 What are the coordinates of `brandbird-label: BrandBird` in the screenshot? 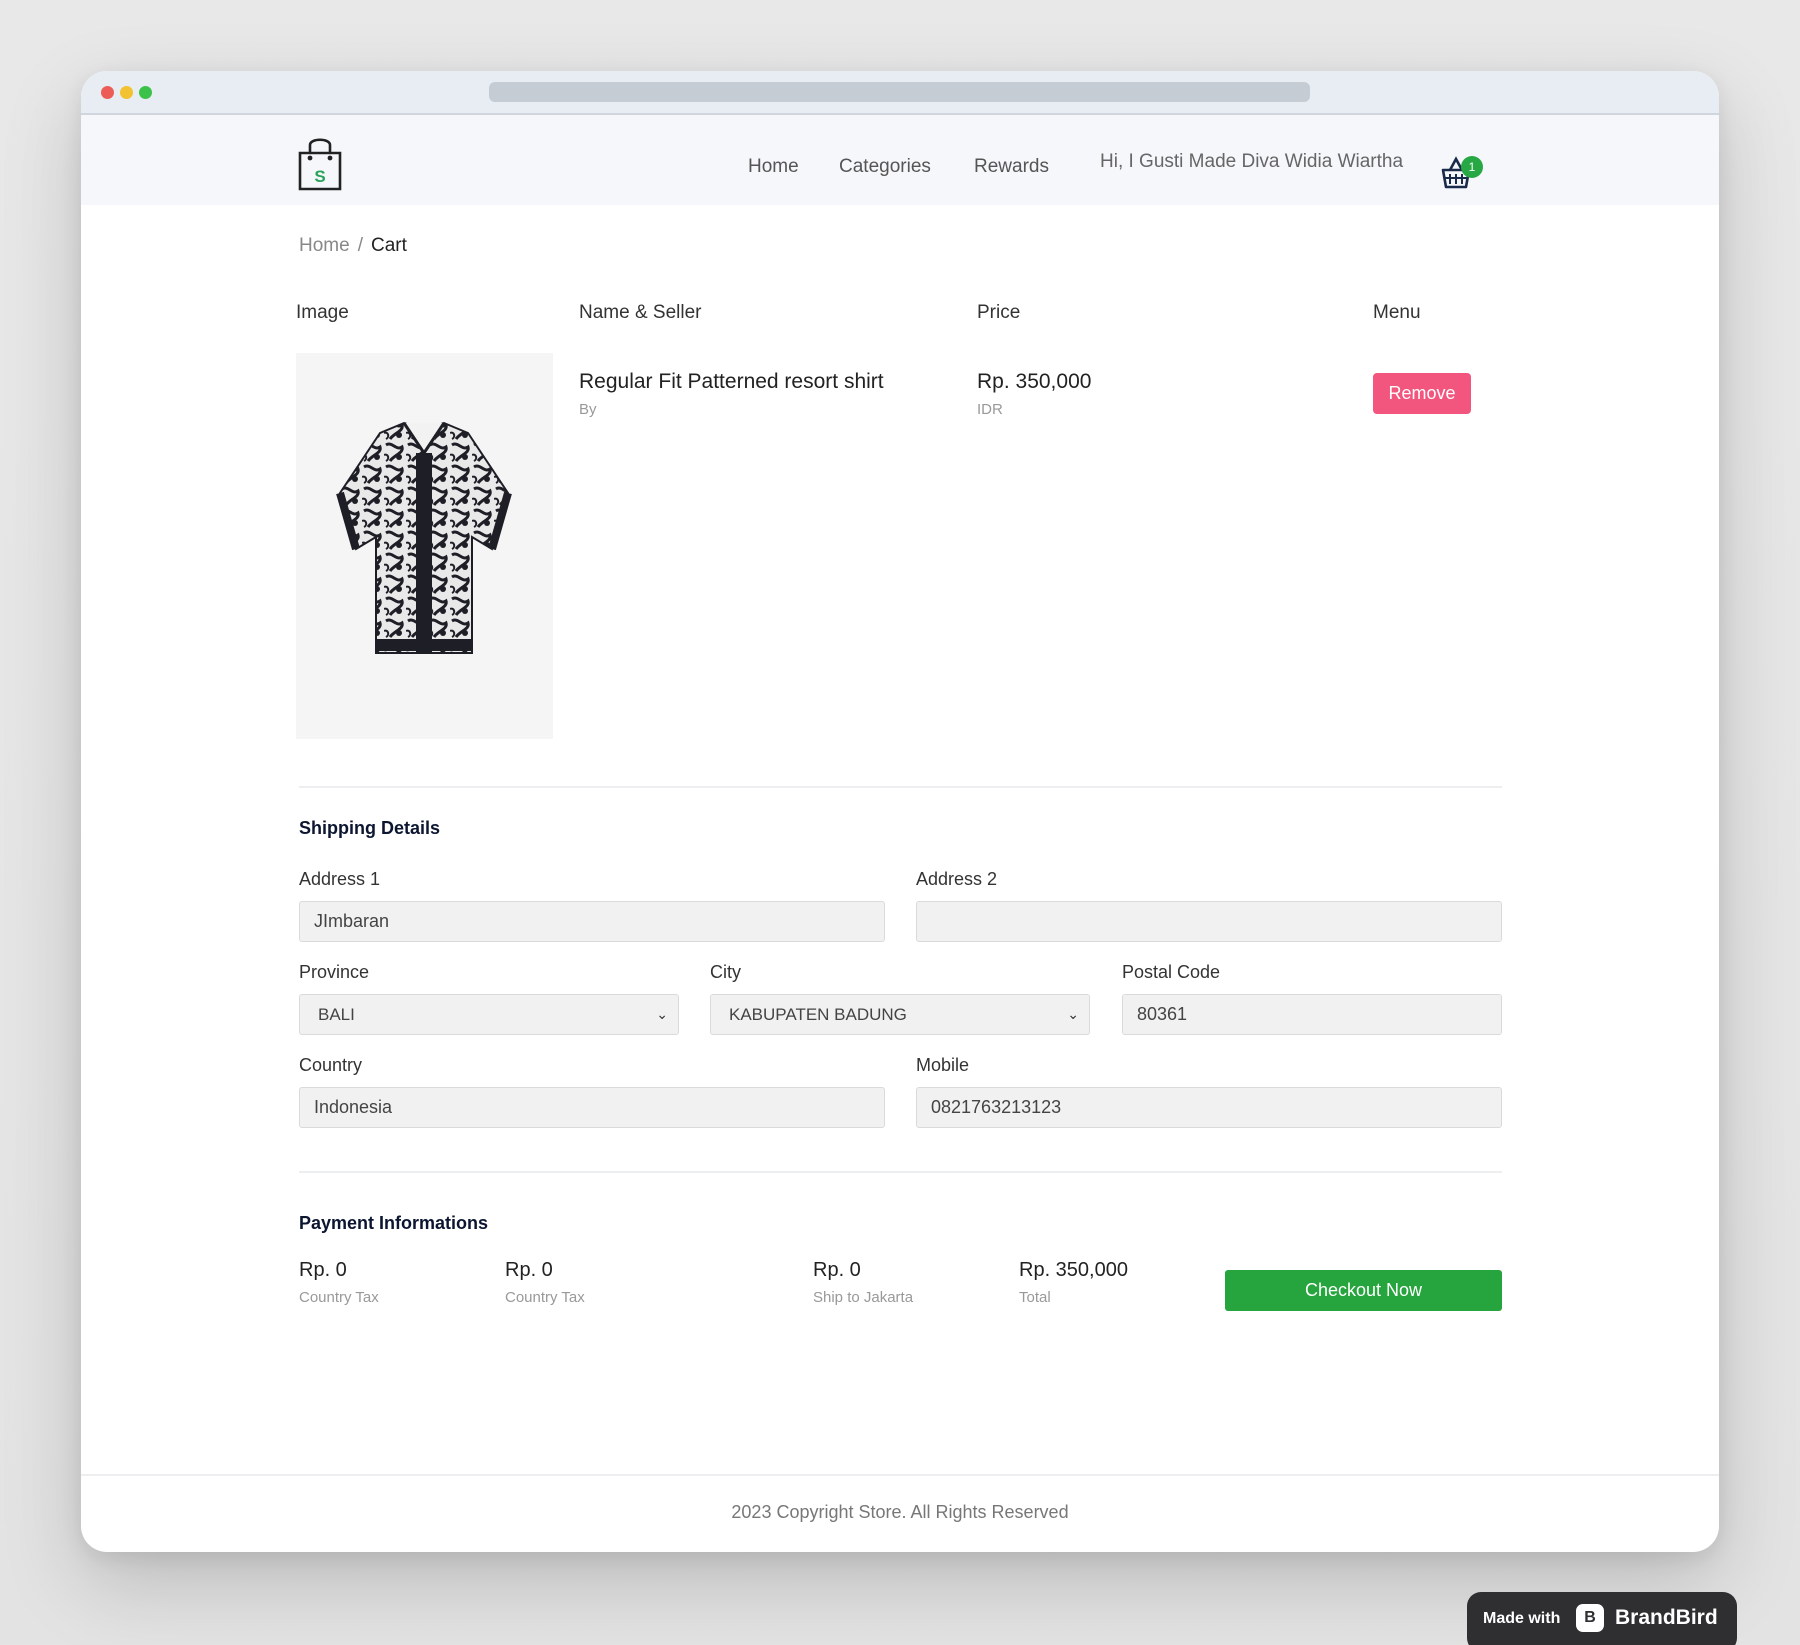 It's located at (1666, 1617).